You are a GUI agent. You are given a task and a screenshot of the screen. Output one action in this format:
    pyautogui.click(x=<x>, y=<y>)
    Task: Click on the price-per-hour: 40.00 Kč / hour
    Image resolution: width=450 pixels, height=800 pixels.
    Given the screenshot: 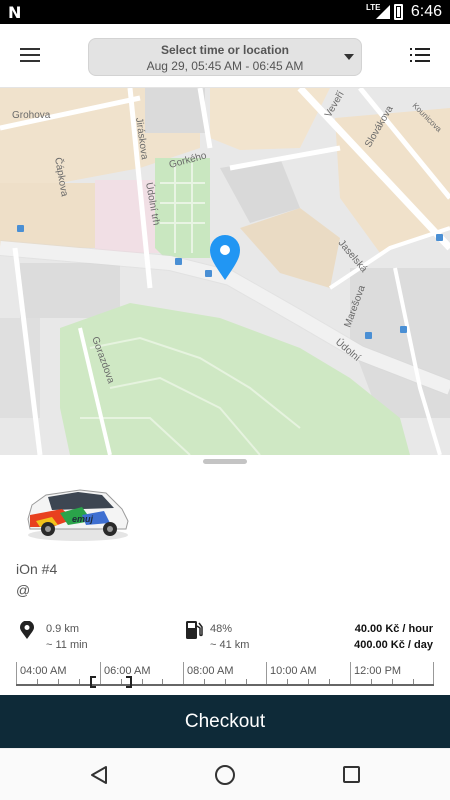 What is the action you would take?
    pyautogui.click(x=393, y=629)
    